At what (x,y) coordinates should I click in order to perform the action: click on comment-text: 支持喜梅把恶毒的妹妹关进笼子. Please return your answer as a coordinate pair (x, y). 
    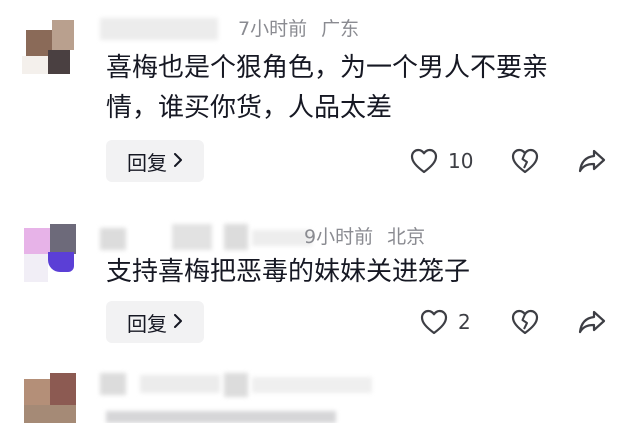
    Looking at the image, I should click on (356, 272).